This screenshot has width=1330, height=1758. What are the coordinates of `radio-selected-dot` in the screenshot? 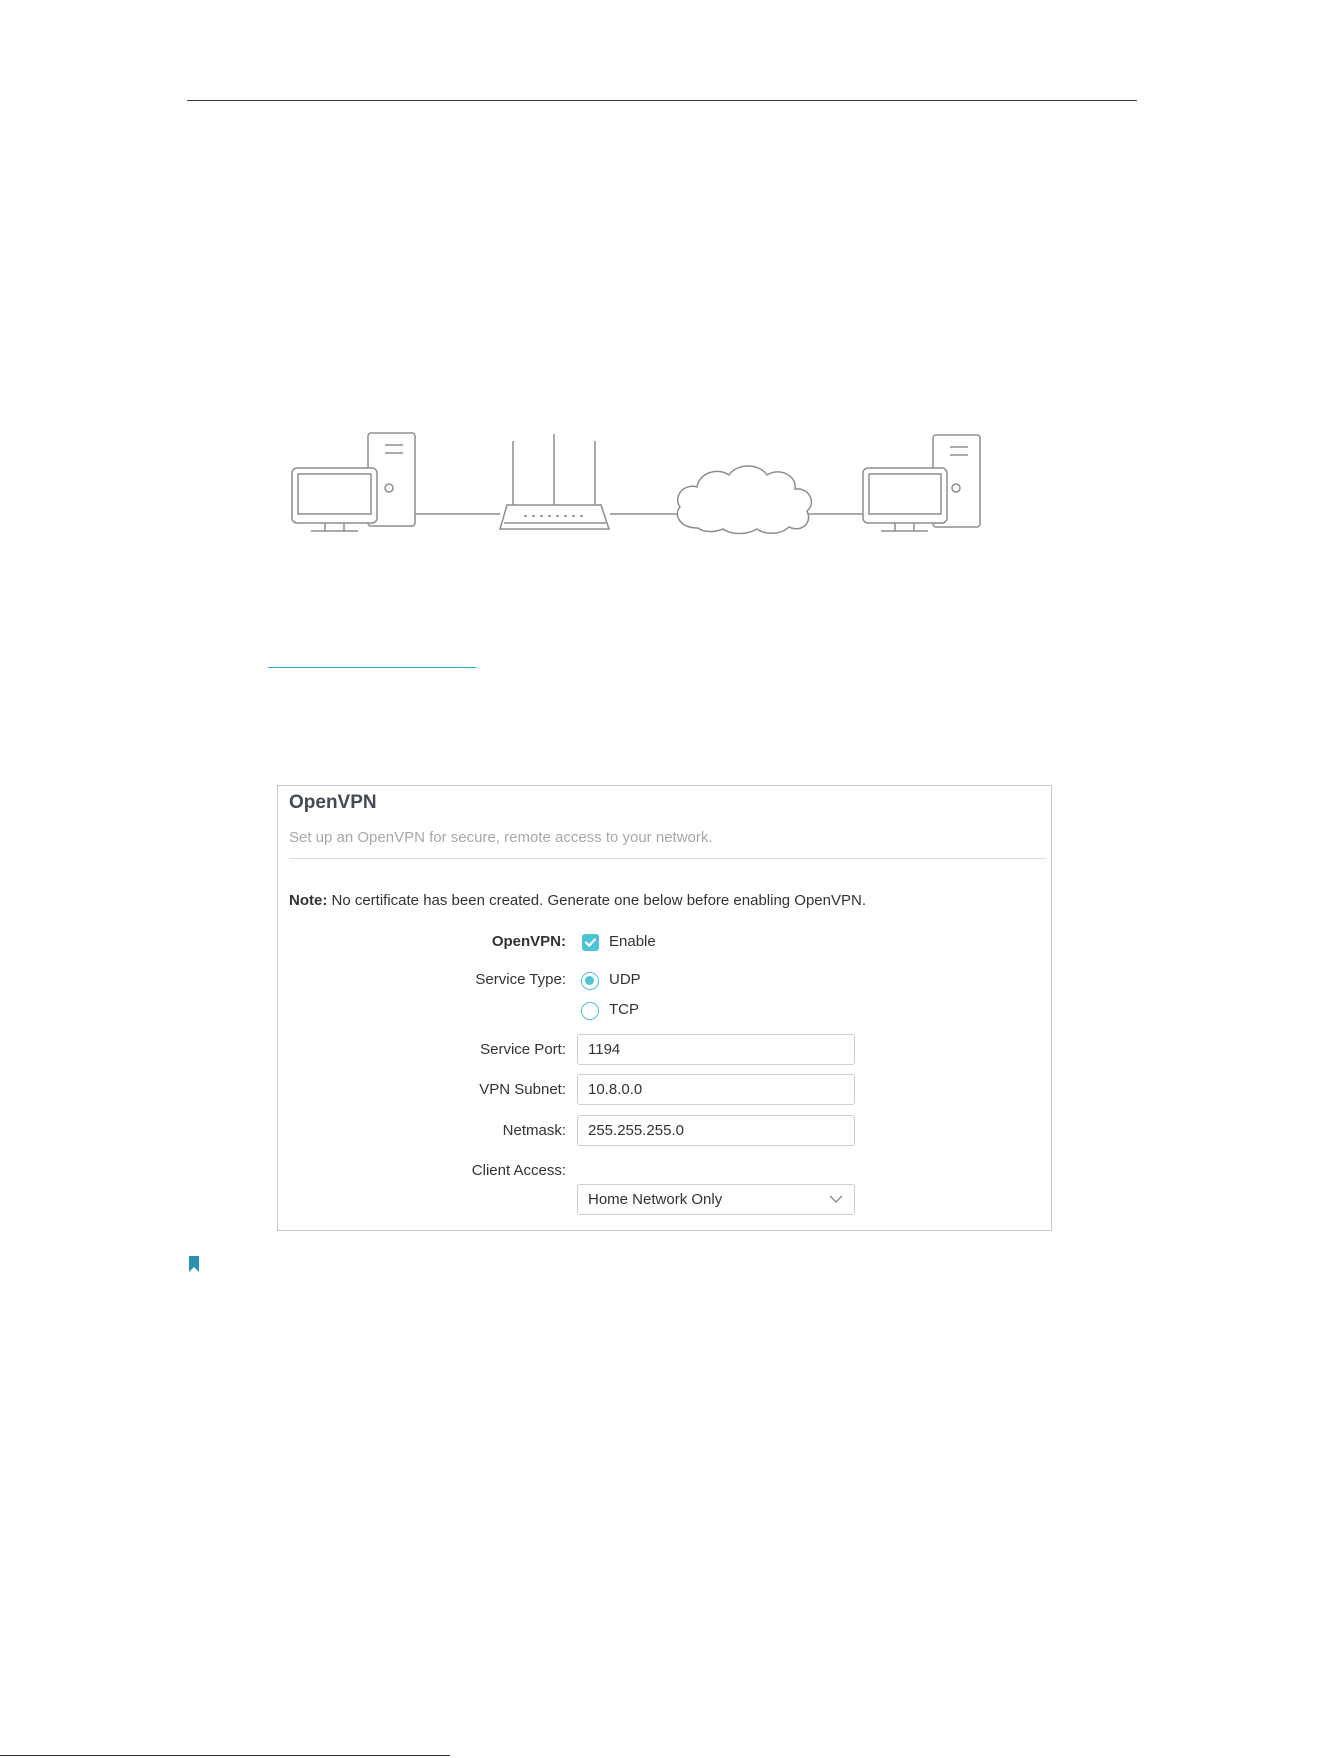 It's located at (589, 980).